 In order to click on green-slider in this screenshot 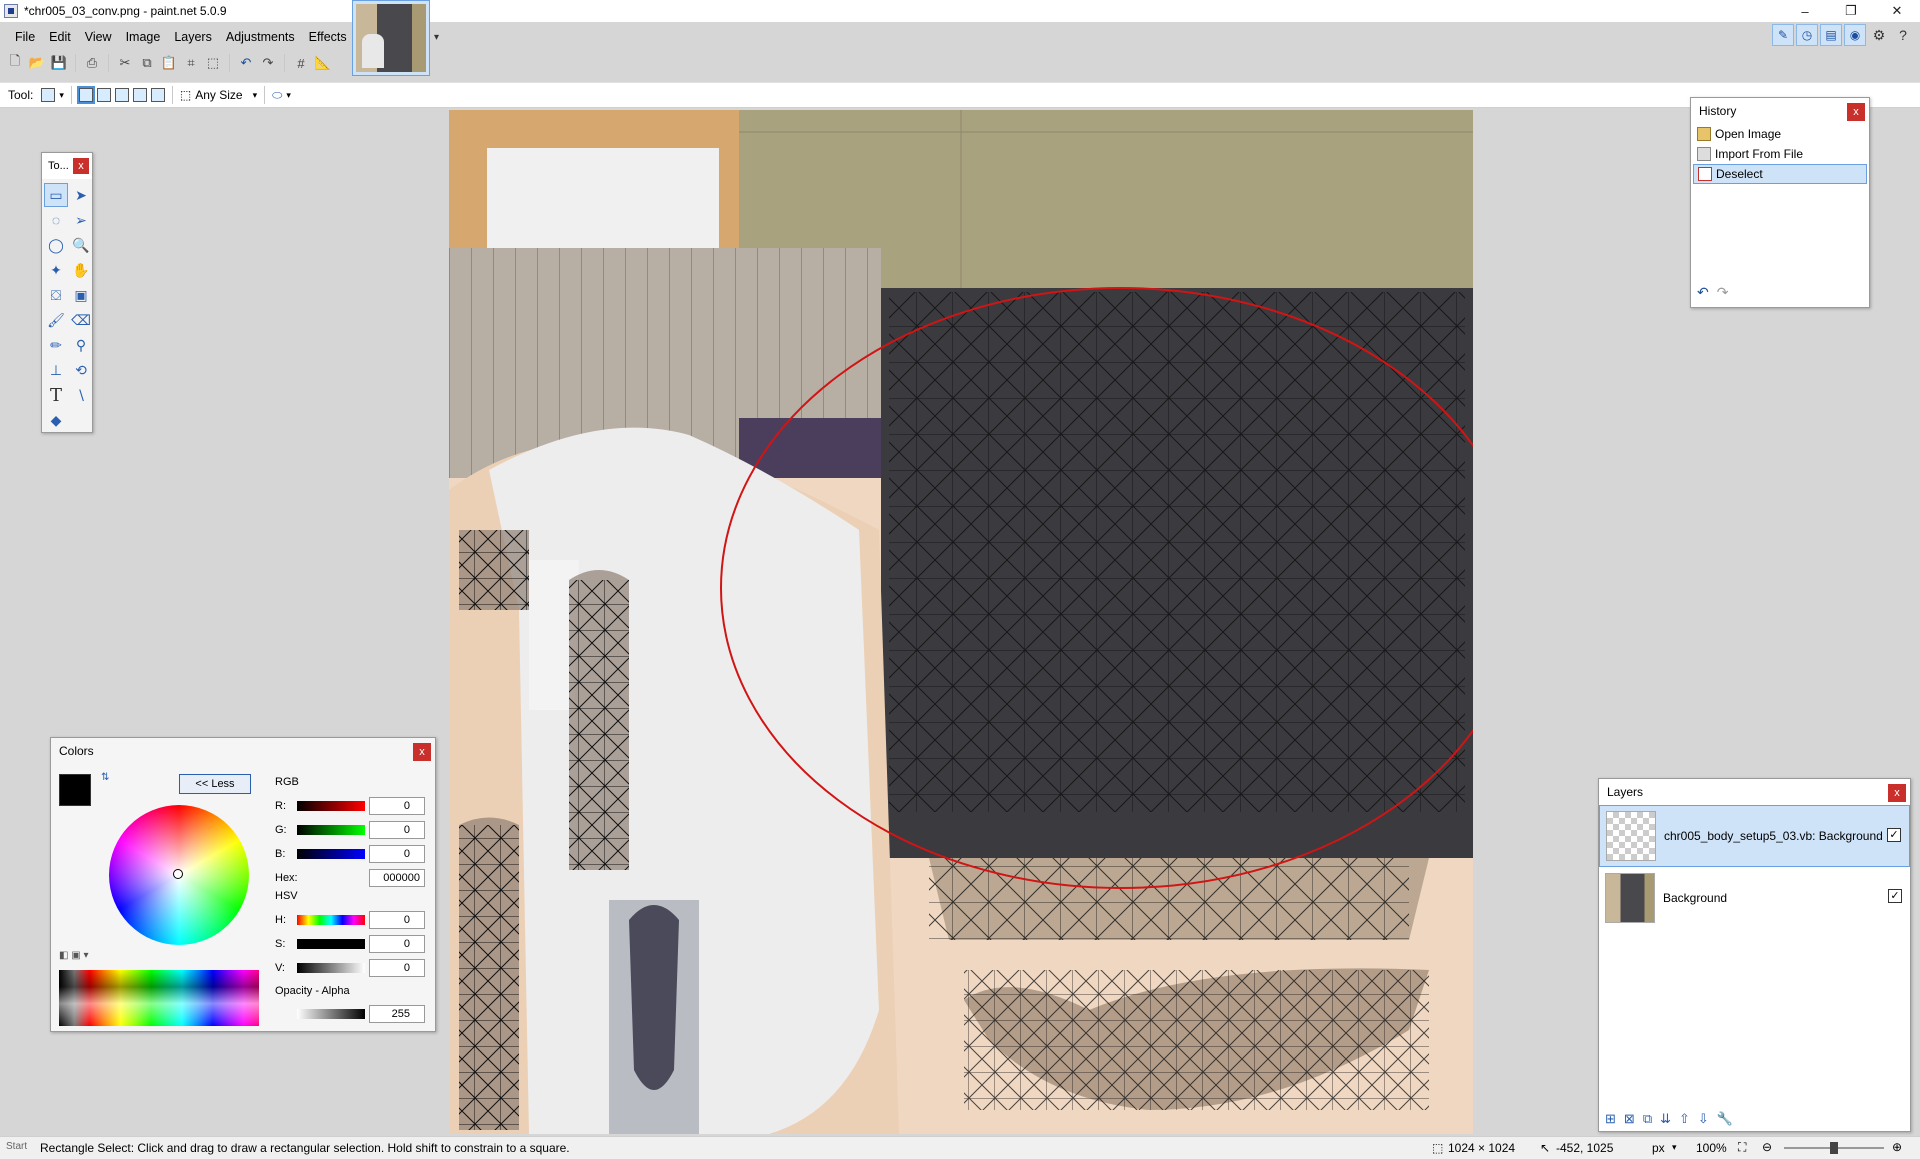, I will do `click(331, 830)`.